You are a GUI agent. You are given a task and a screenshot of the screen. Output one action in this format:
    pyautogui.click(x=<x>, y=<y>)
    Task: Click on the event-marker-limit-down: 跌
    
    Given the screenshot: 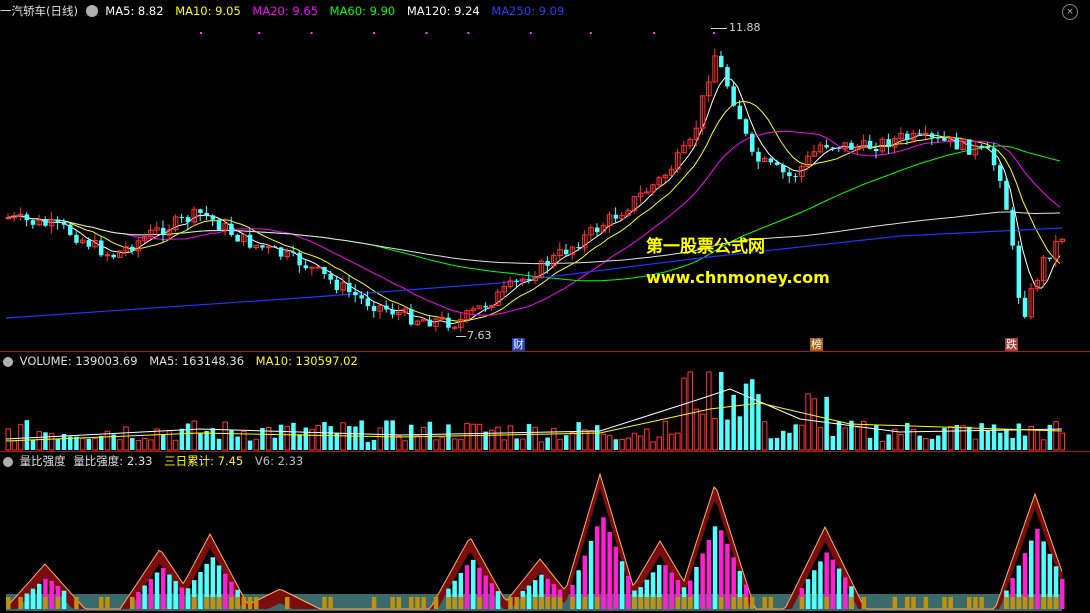 What is the action you would take?
    pyautogui.click(x=1011, y=344)
    